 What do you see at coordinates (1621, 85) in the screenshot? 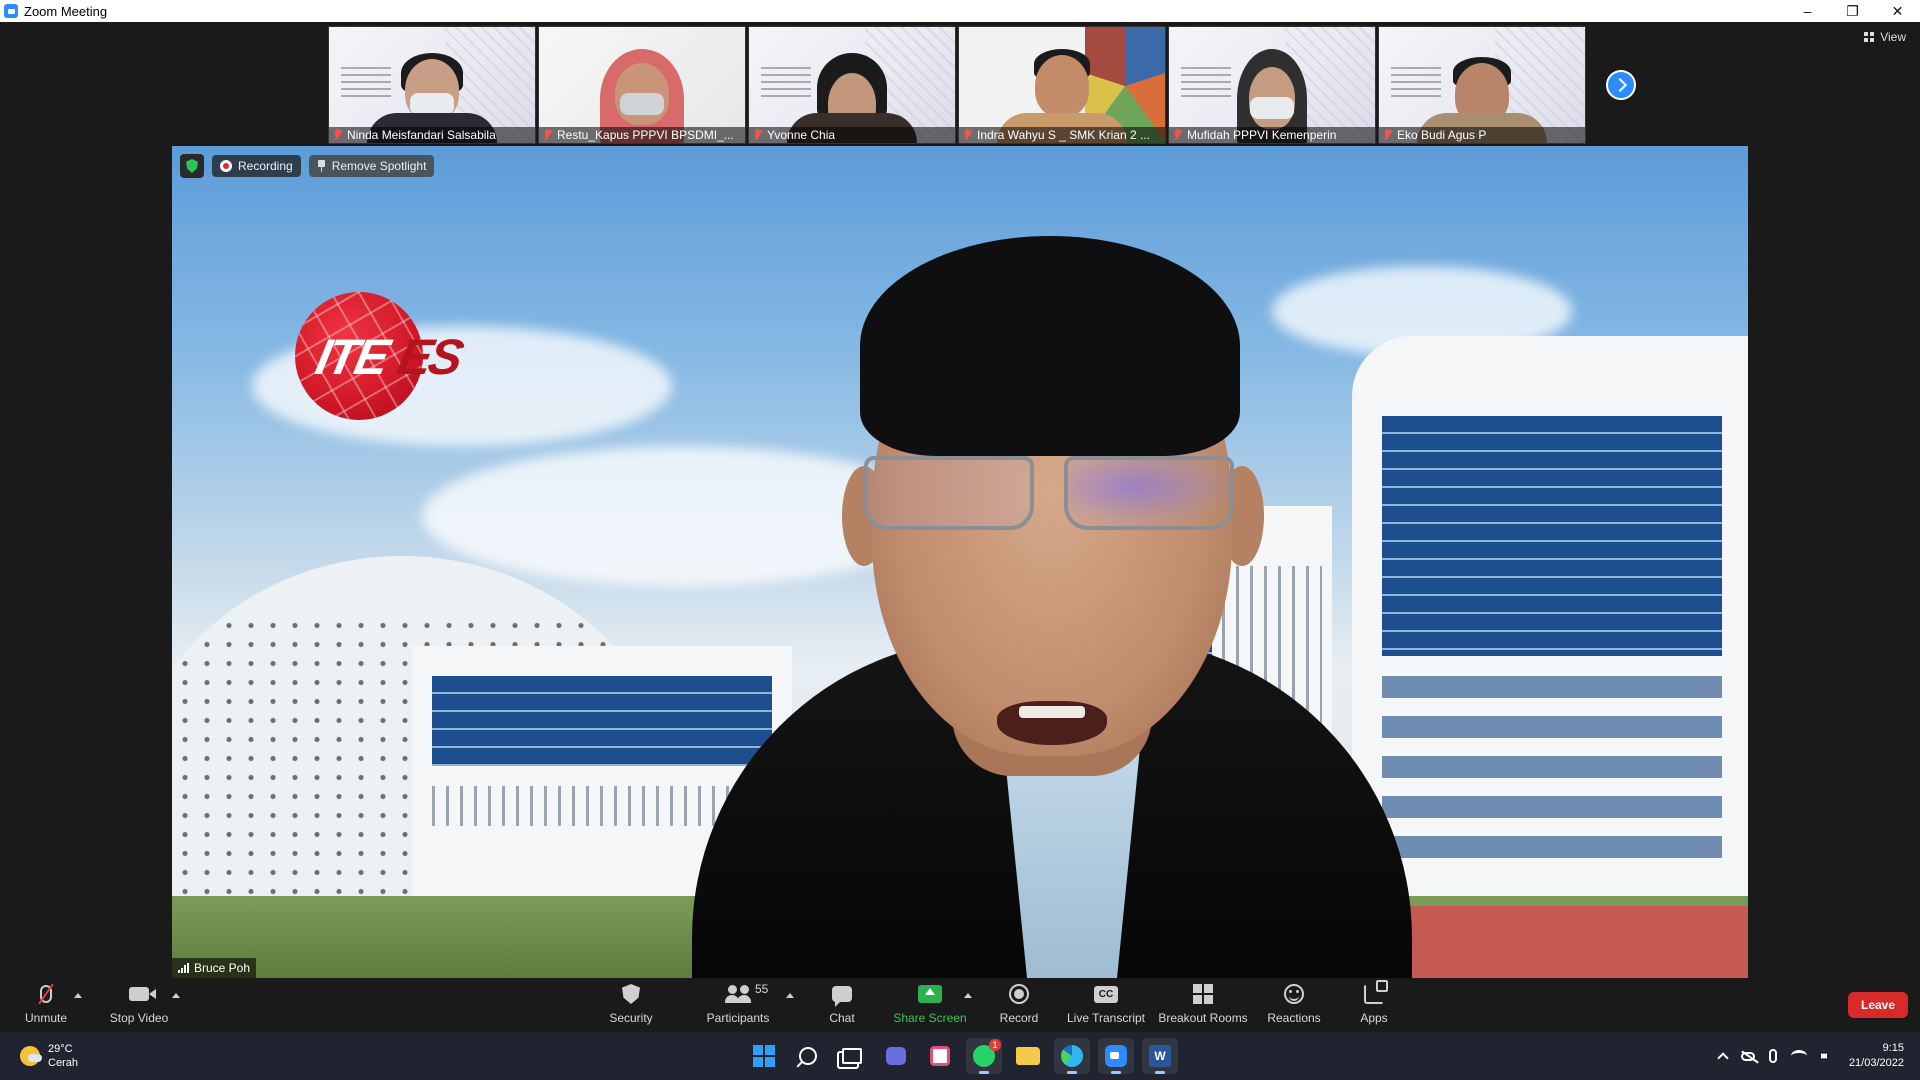
I see `next-page-arrow-icon` at bounding box center [1621, 85].